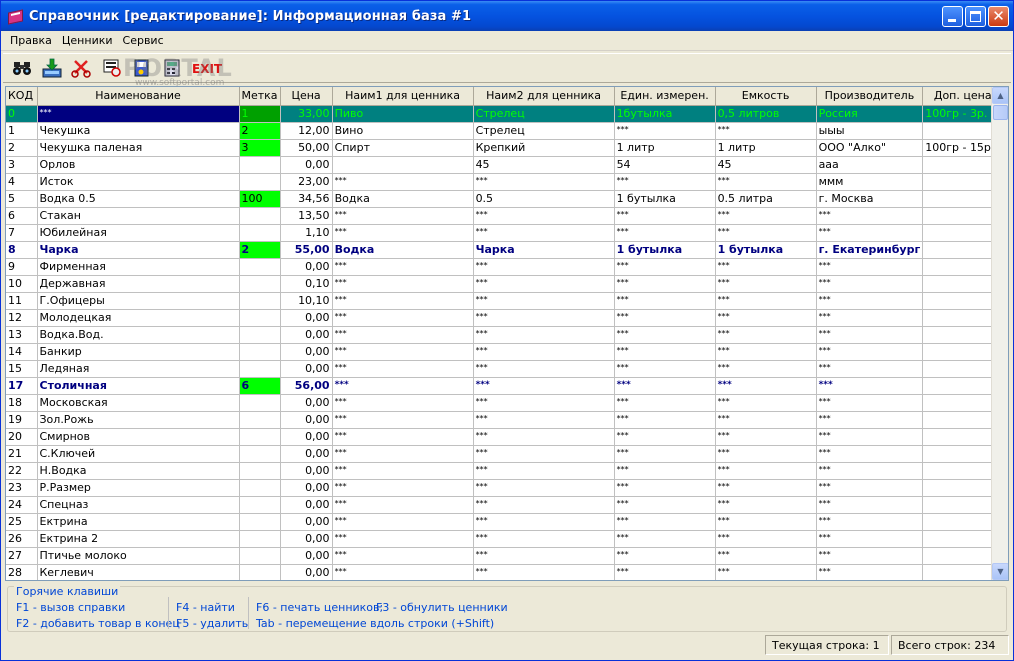 This screenshot has width=1014, height=661. I want to click on table-cell: 13, so click(22, 335).